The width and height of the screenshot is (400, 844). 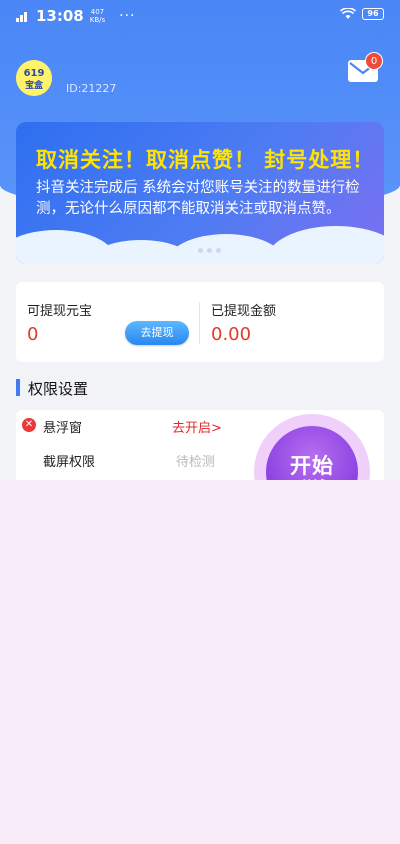 What do you see at coordinates (69, 462) in the screenshot?
I see `permission-name-screenshot: 截屏权限` at bounding box center [69, 462].